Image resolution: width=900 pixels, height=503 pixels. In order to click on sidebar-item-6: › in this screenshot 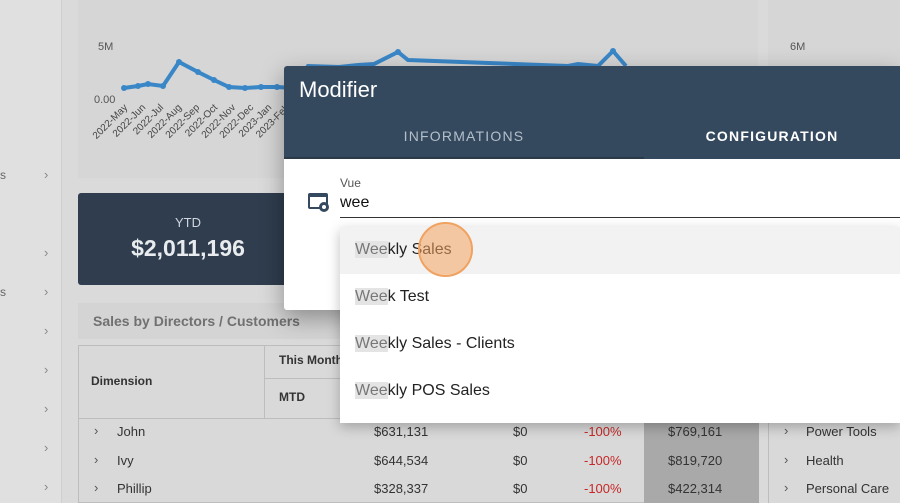, I will do `click(31, 410)`.